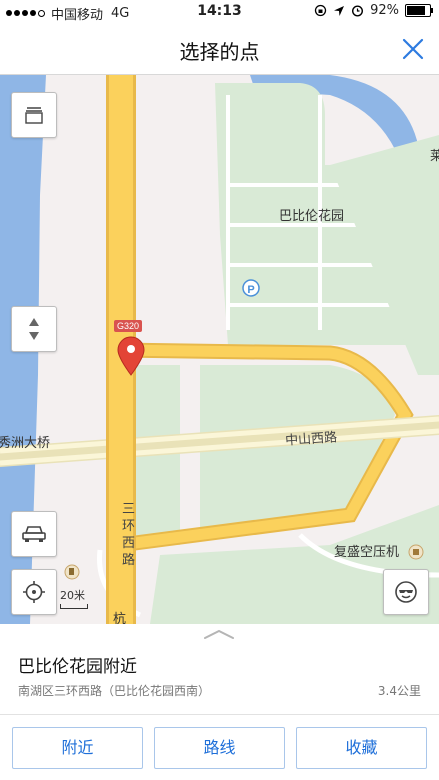 The width and height of the screenshot is (439, 780). I want to click on page-title: 选择的点, so click(219, 52).